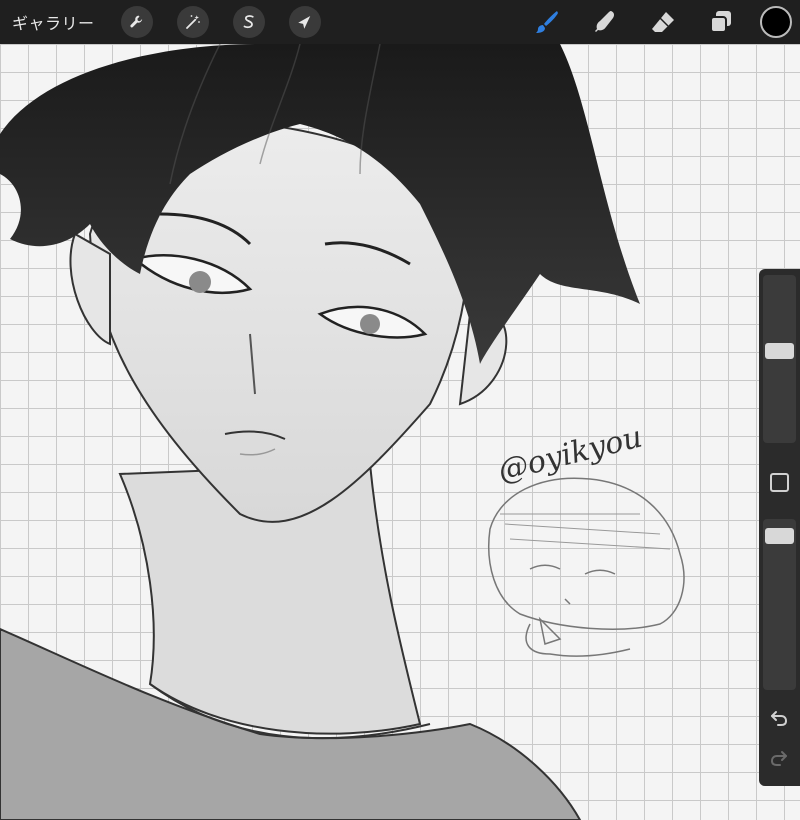  What do you see at coordinates (779, 604) in the screenshot?
I see `opacity-slider` at bounding box center [779, 604].